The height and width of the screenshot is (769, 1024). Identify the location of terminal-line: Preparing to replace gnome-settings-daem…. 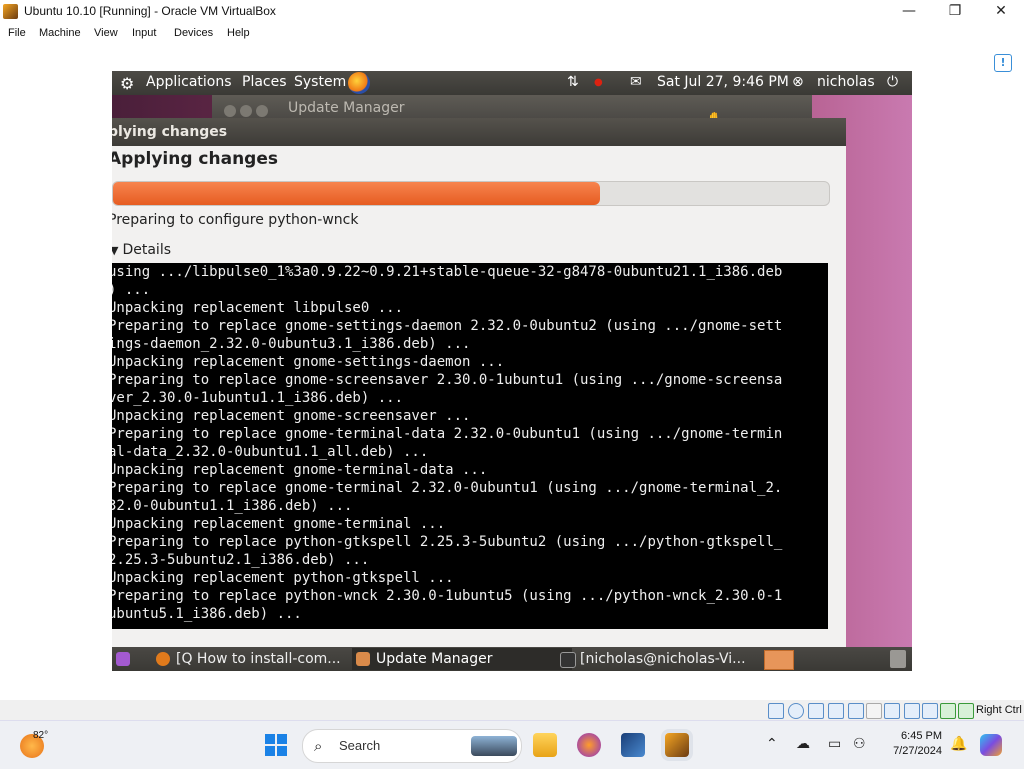
(447, 326).